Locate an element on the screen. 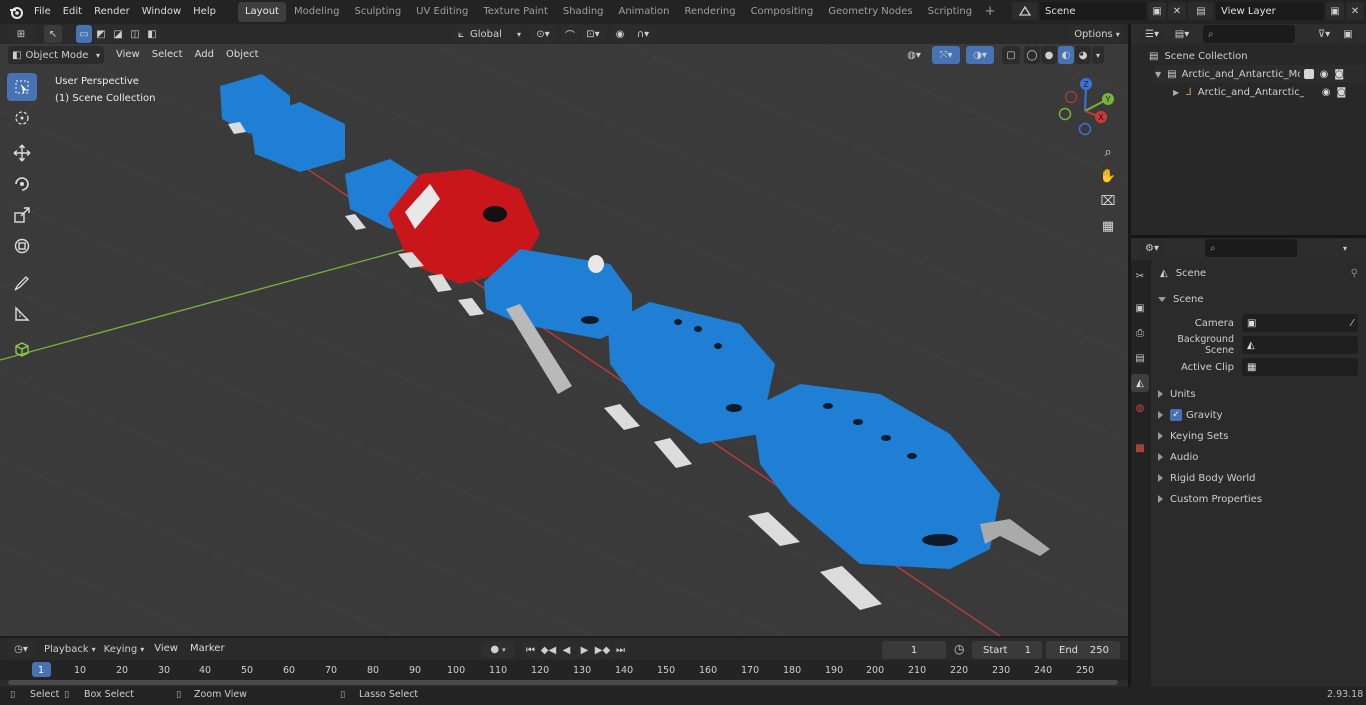  shading-material-icon: ◐ is located at coordinates (1066, 55).